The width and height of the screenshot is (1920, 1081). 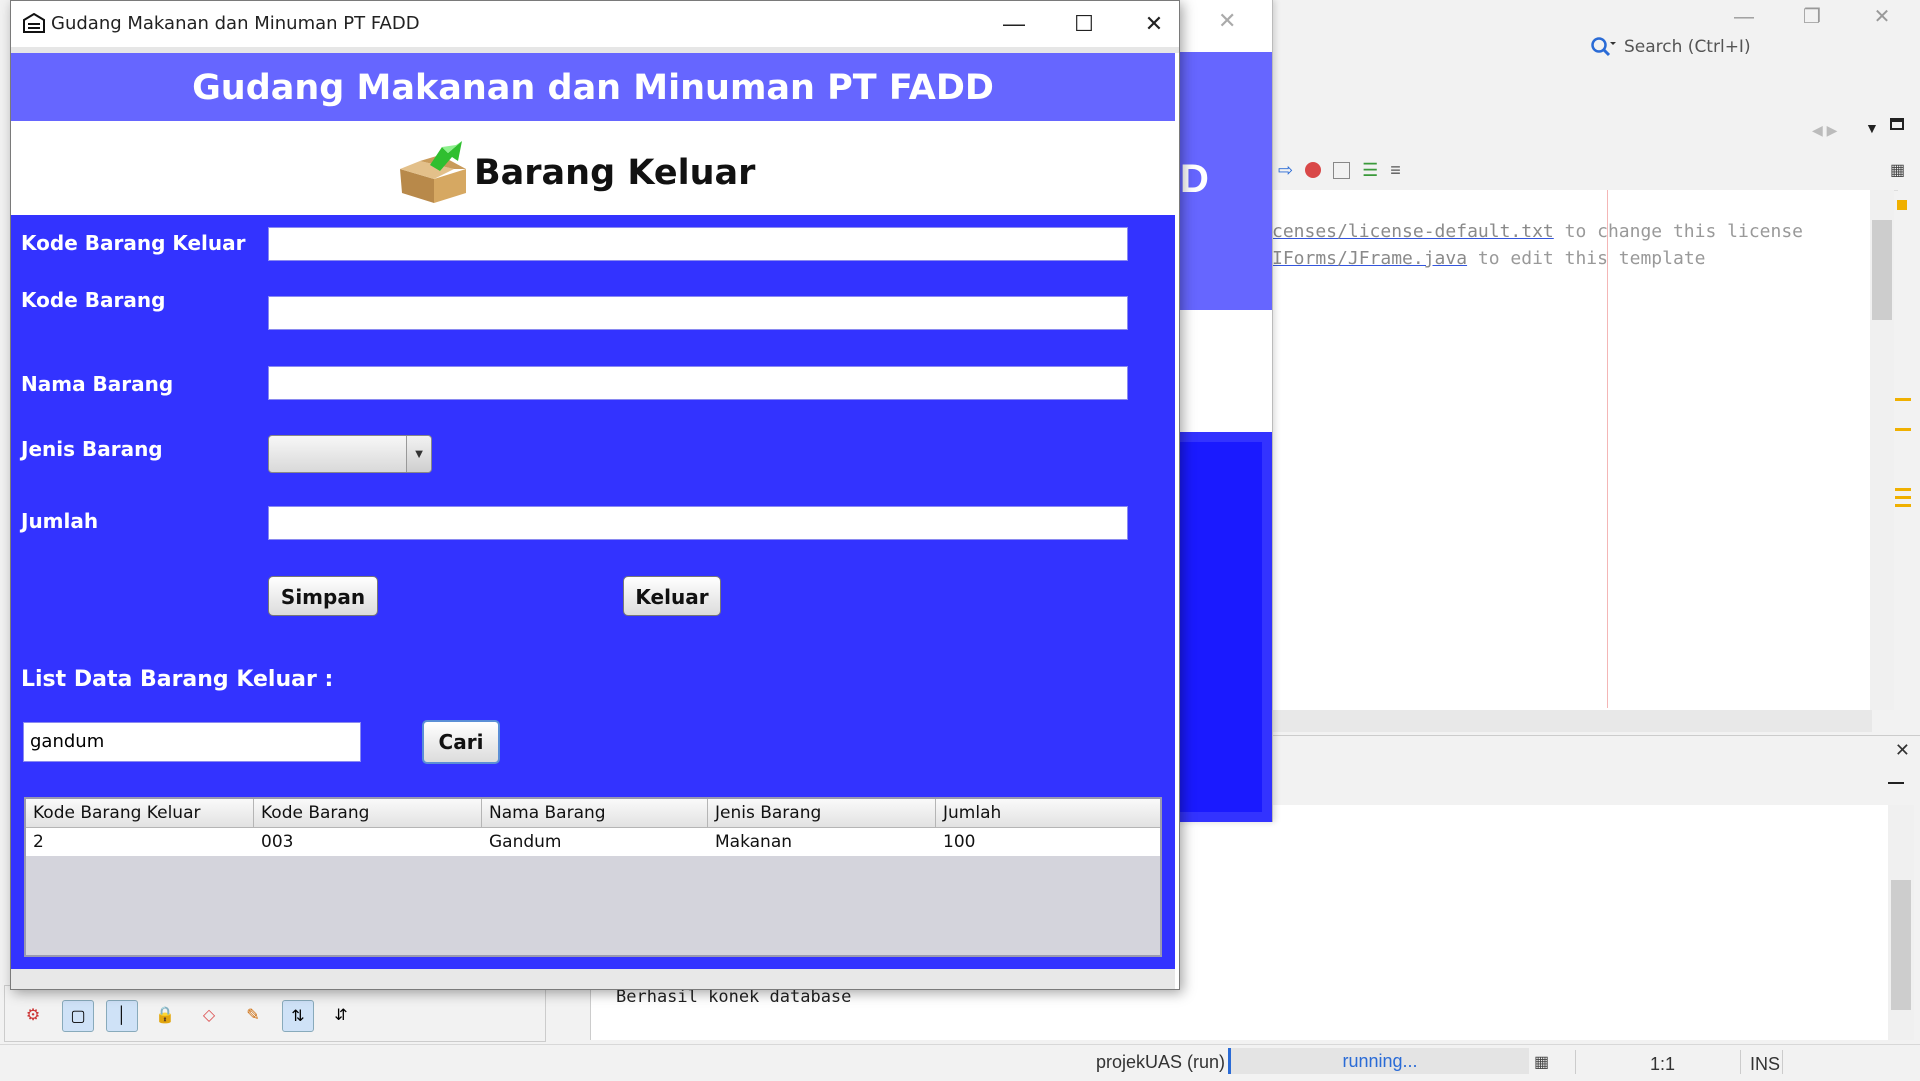 I want to click on ide-search: Search (Ctrl+I), so click(x=1670, y=47).